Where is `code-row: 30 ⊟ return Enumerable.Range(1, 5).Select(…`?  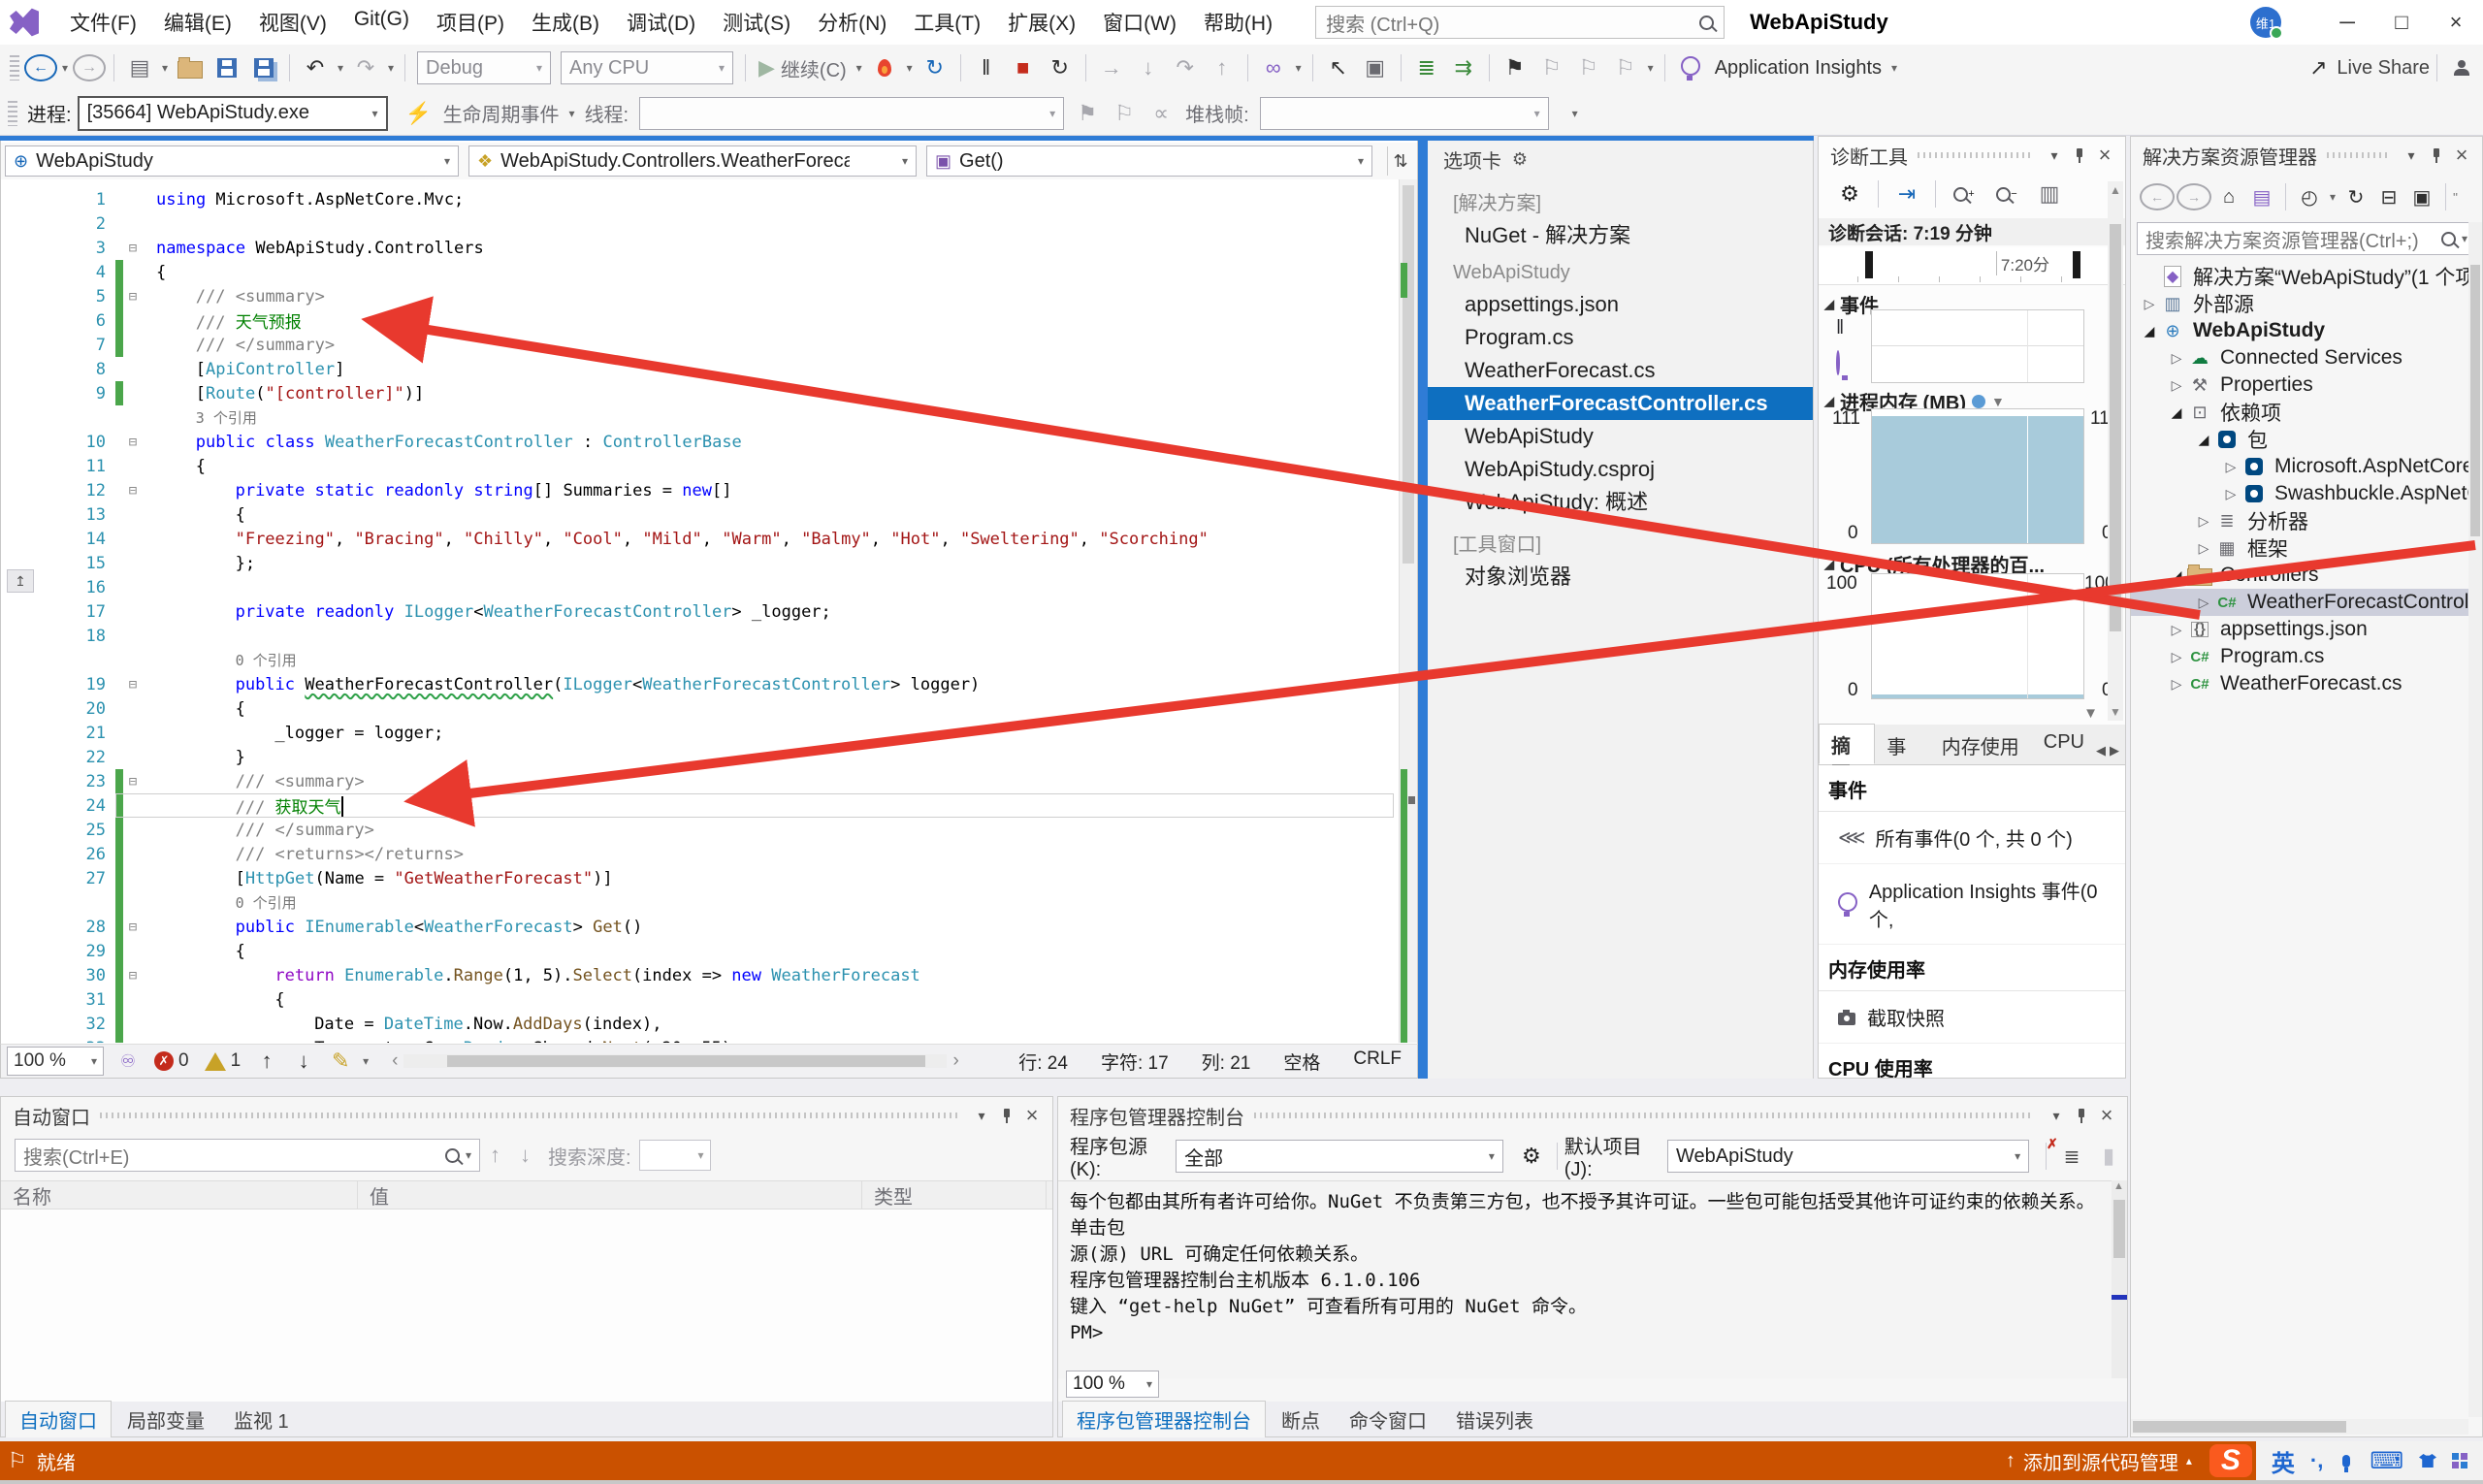
code-row: 30 ⊟ return Enumerable.Range(1, 5).Select(… is located at coordinates (701, 975).